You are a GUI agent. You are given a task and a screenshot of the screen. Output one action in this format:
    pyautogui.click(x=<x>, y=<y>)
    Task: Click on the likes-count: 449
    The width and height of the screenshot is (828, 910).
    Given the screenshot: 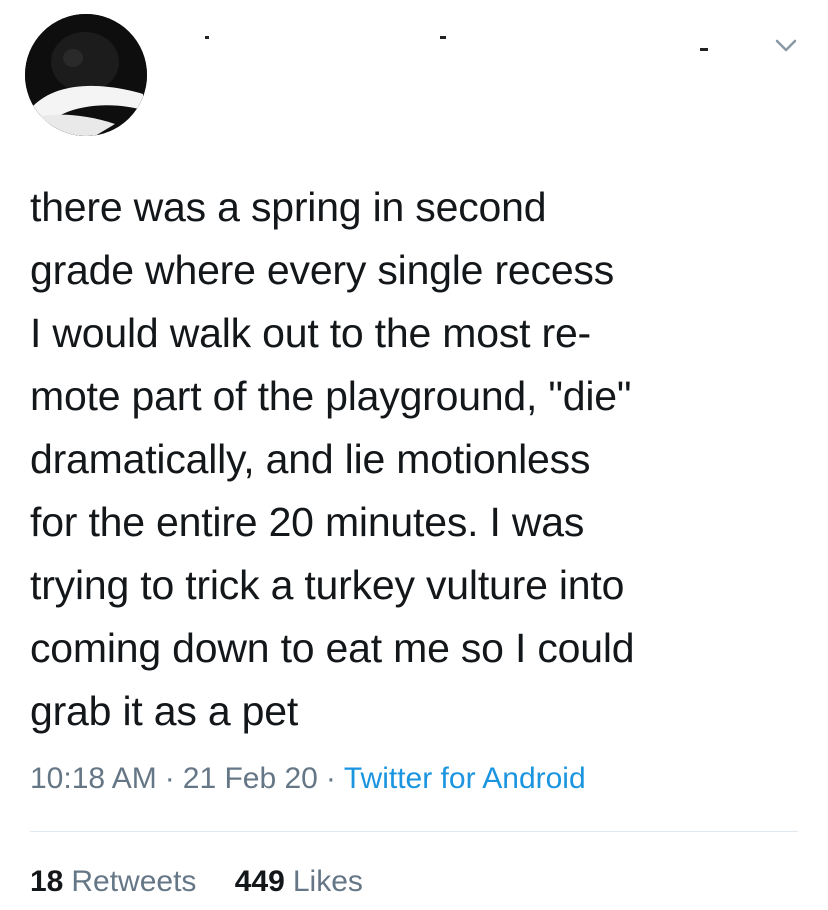 What is the action you would take?
    pyautogui.click(x=259, y=881)
    